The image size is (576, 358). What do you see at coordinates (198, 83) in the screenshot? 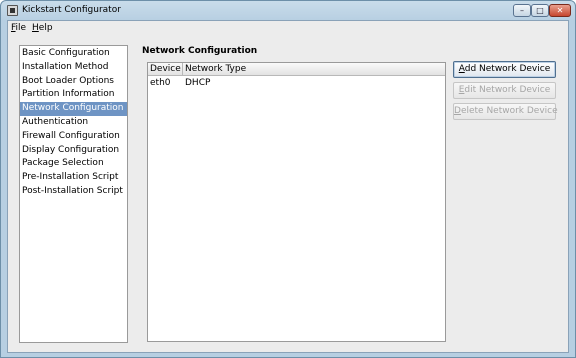
I see `cell-network-type: DHCP` at bounding box center [198, 83].